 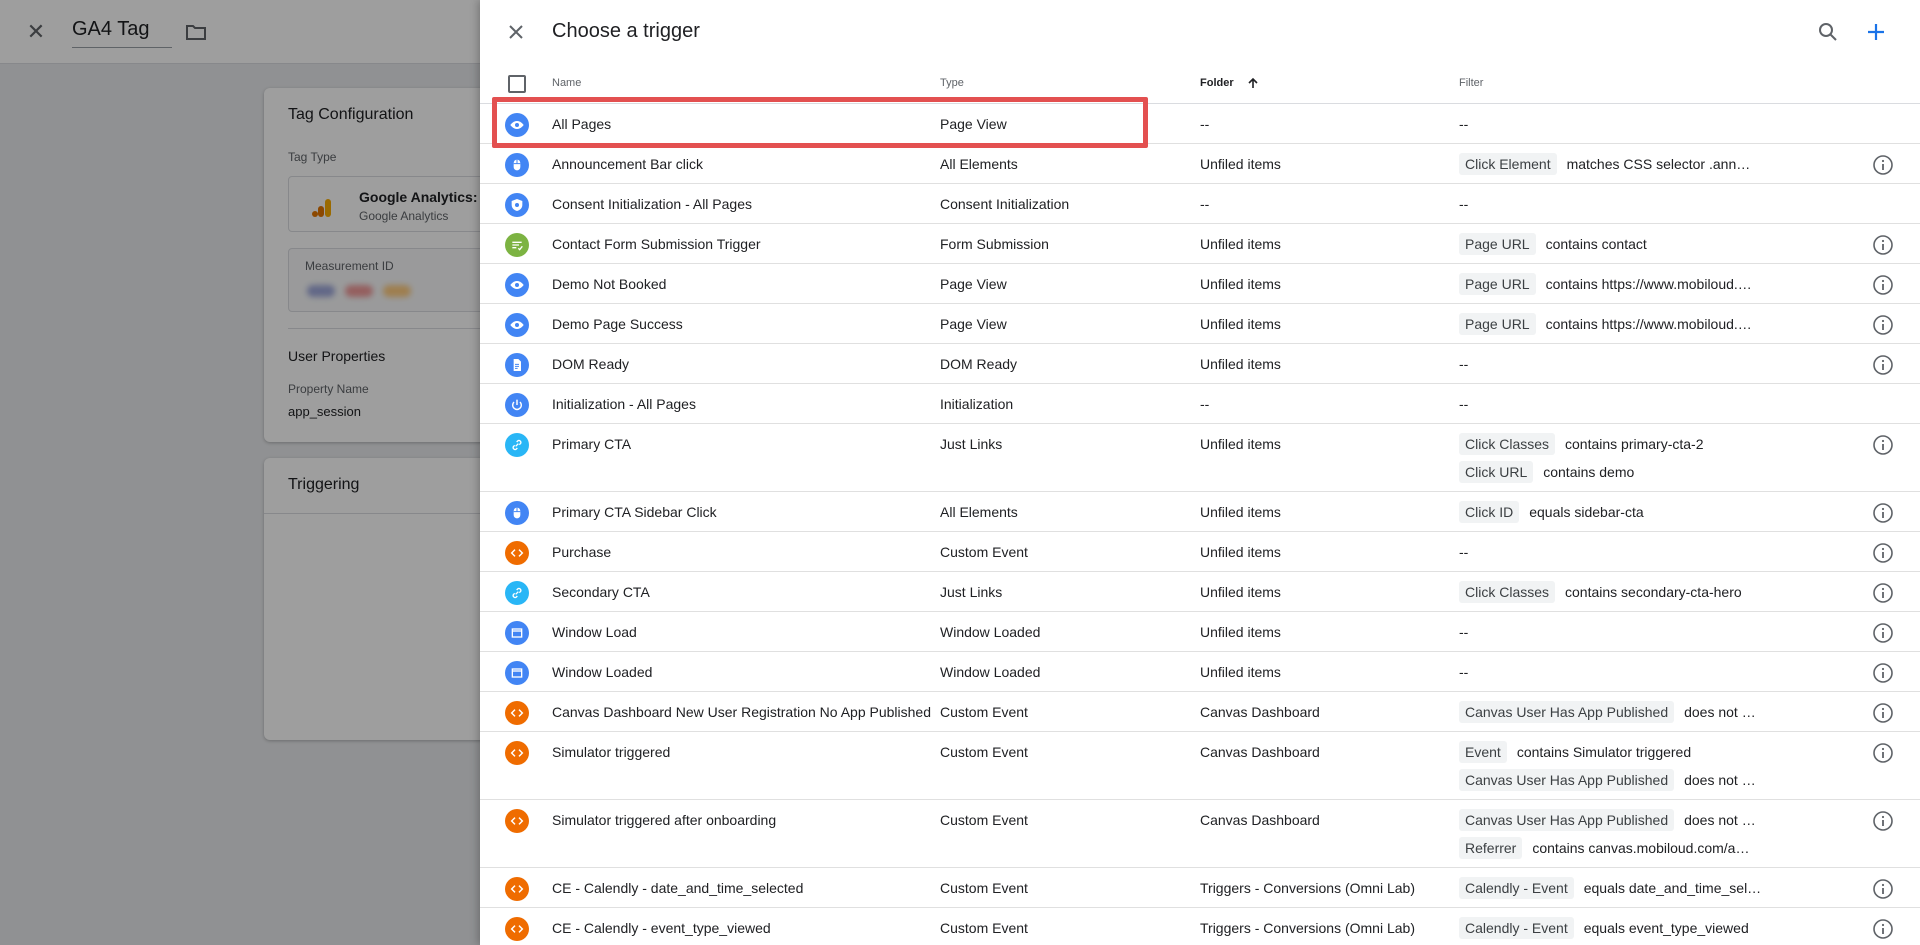 What do you see at coordinates (1200, 364) in the screenshot?
I see `table-row: DOM Ready DOM Ready Unfiled items --` at bounding box center [1200, 364].